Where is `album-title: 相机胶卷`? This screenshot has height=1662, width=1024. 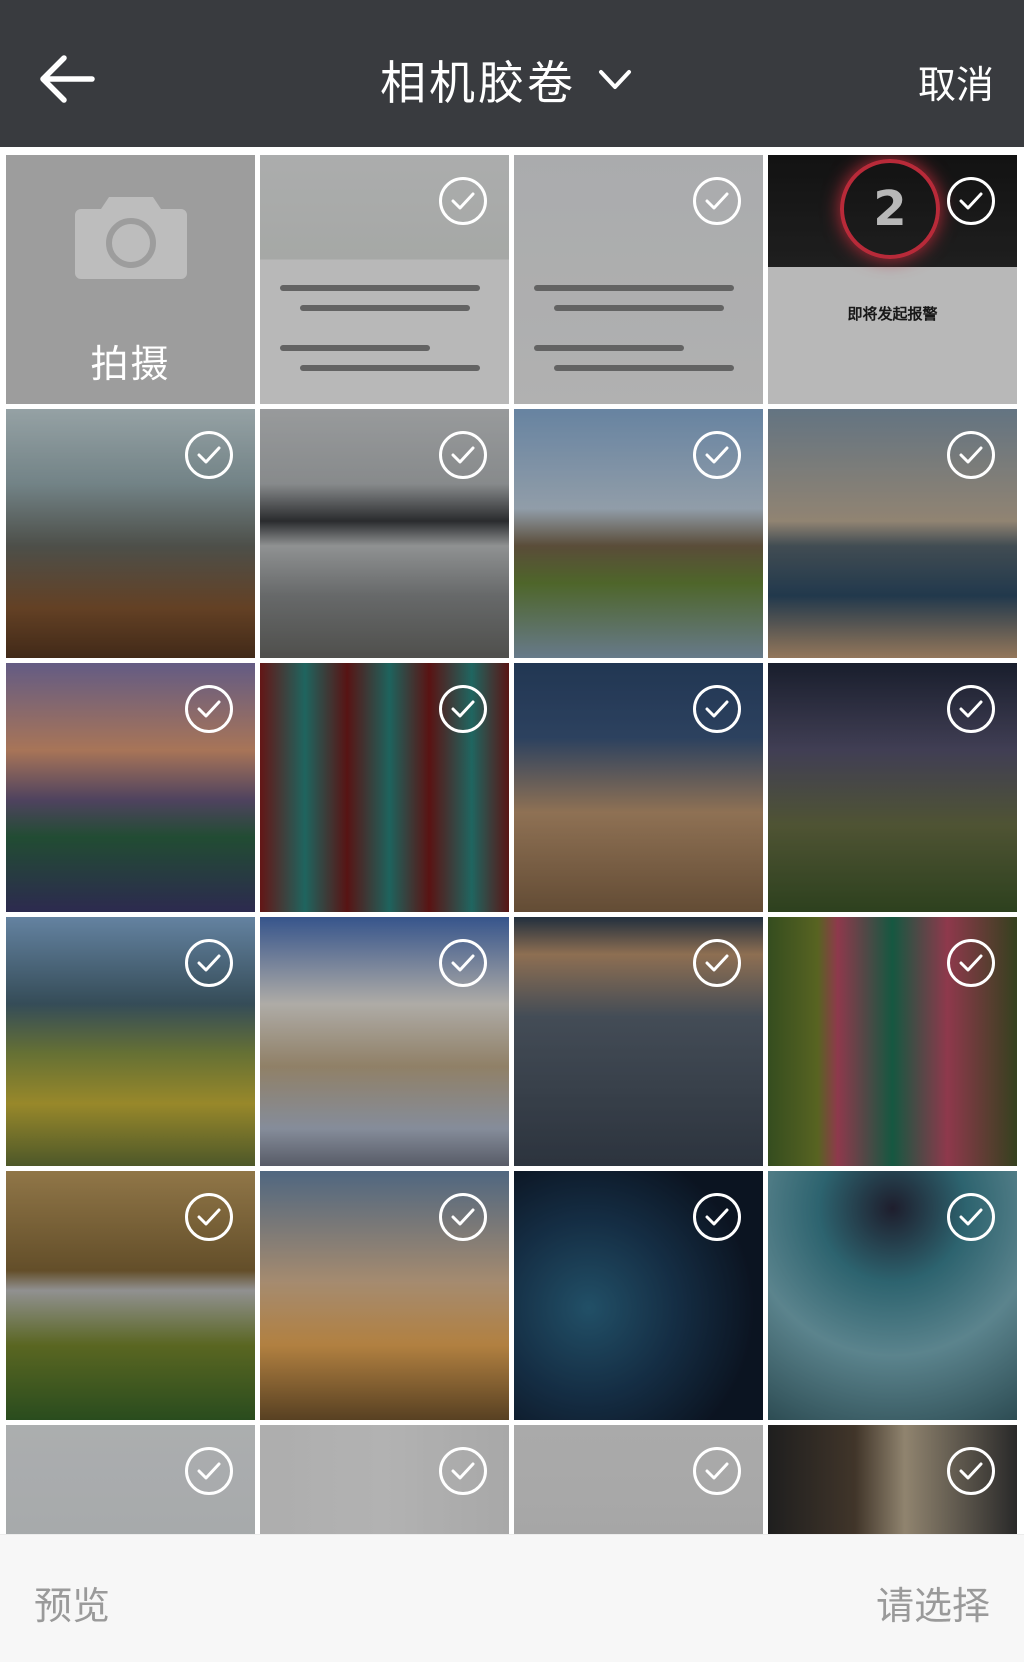
album-title: 相机胶卷 is located at coordinates (478, 83).